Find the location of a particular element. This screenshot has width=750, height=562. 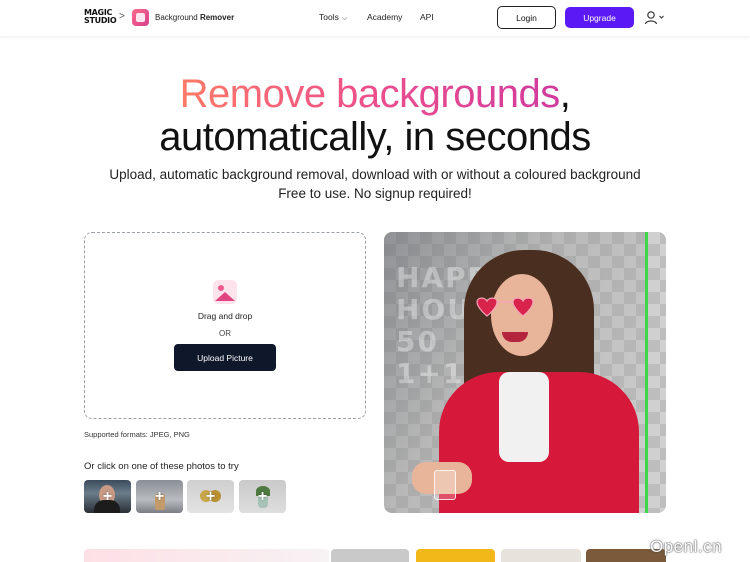

subject-shirt is located at coordinates (524, 417).